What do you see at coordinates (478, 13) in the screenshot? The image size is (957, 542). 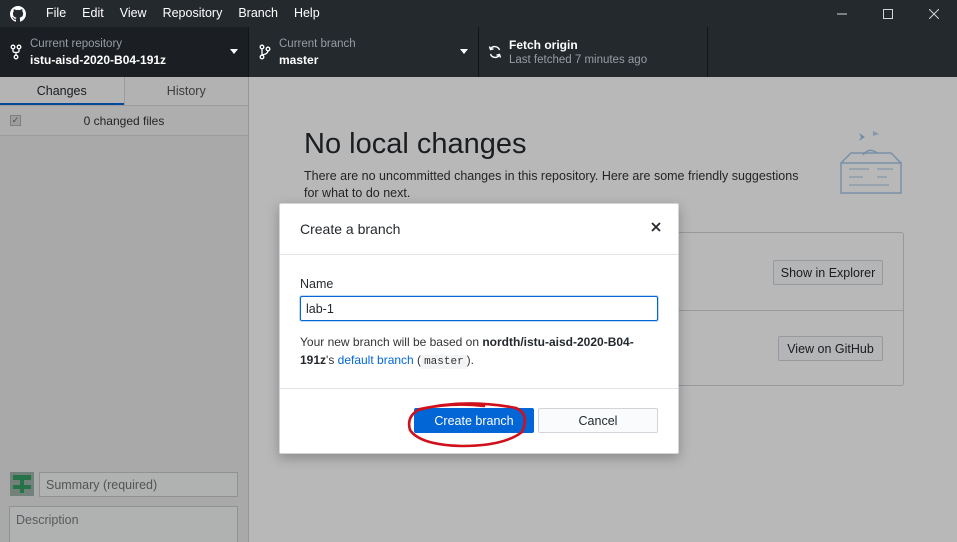 I see `title-bar: File Edit View Repository Branch Help` at bounding box center [478, 13].